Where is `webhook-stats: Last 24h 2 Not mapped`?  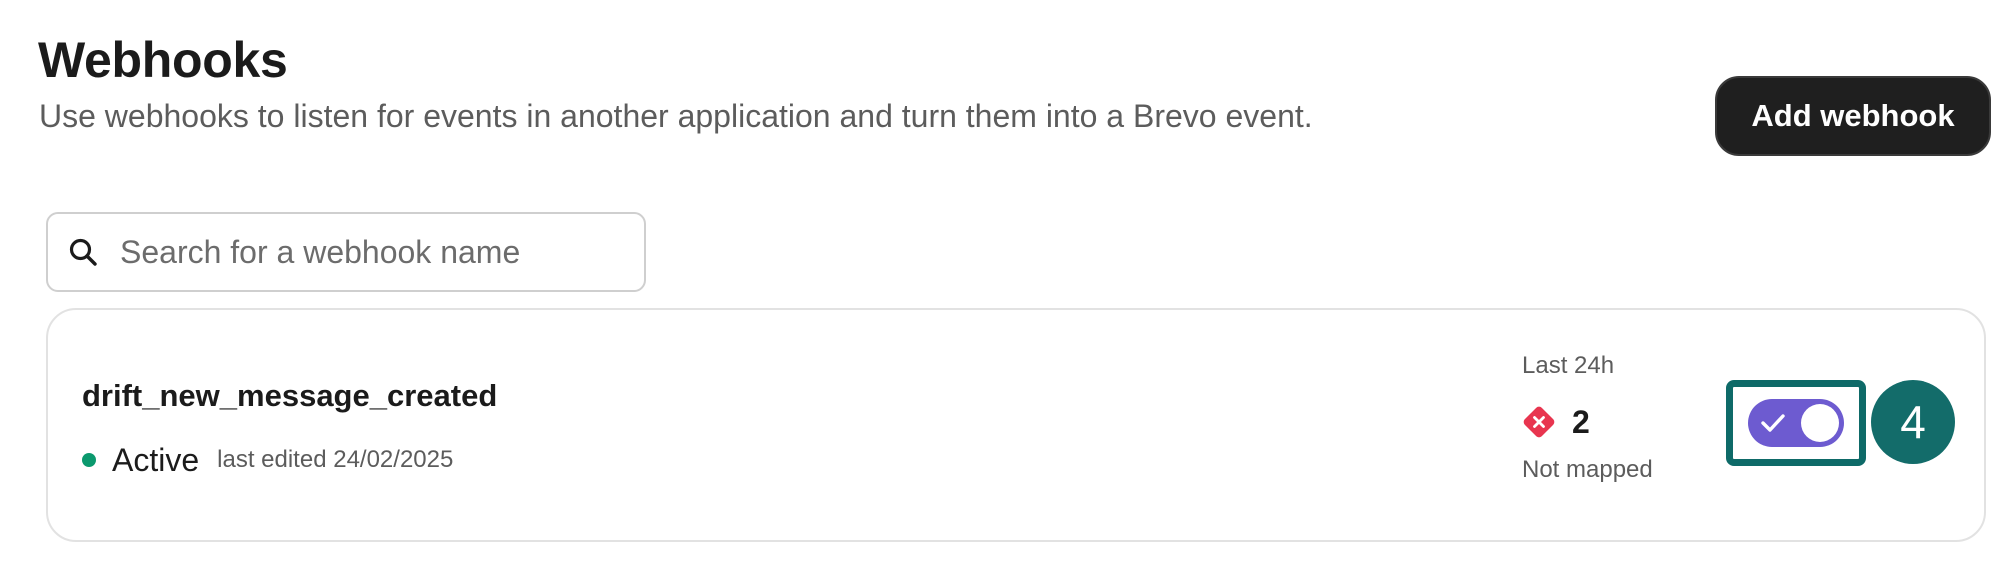 webhook-stats: Last 24h 2 Not mapped is located at coordinates (1622, 418).